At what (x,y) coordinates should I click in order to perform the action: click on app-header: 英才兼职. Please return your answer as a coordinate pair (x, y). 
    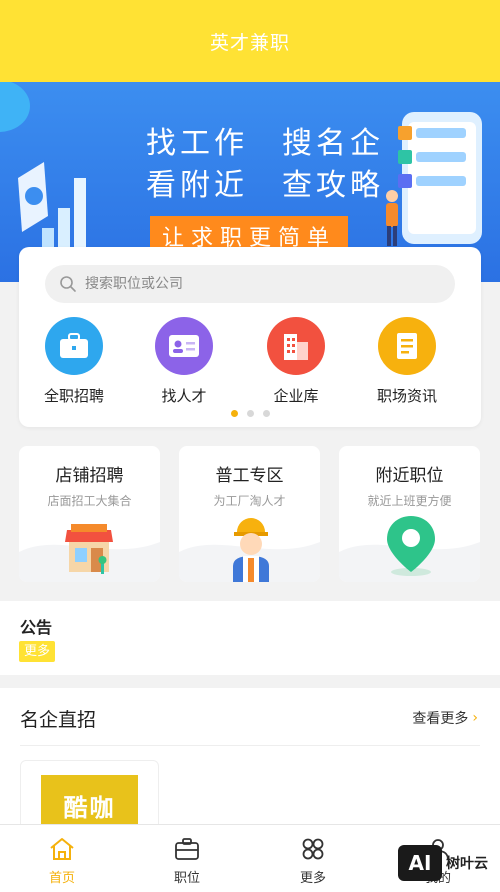
    Looking at the image, I should click on (250, 41).